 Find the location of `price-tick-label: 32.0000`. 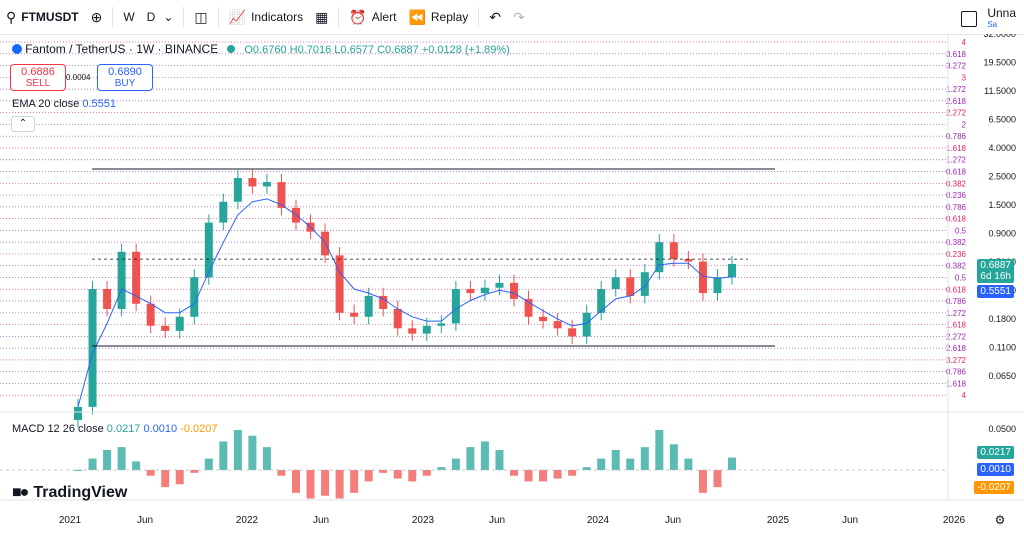

price-tick-label: 32.0000 is located at coordinates (999, 36).